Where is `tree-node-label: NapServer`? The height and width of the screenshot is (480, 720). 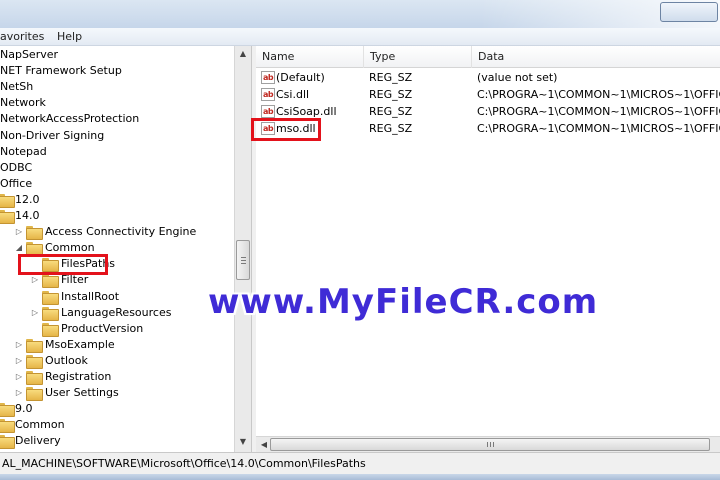
tree-node-label: NapServer is located at coordinates (29, 54).